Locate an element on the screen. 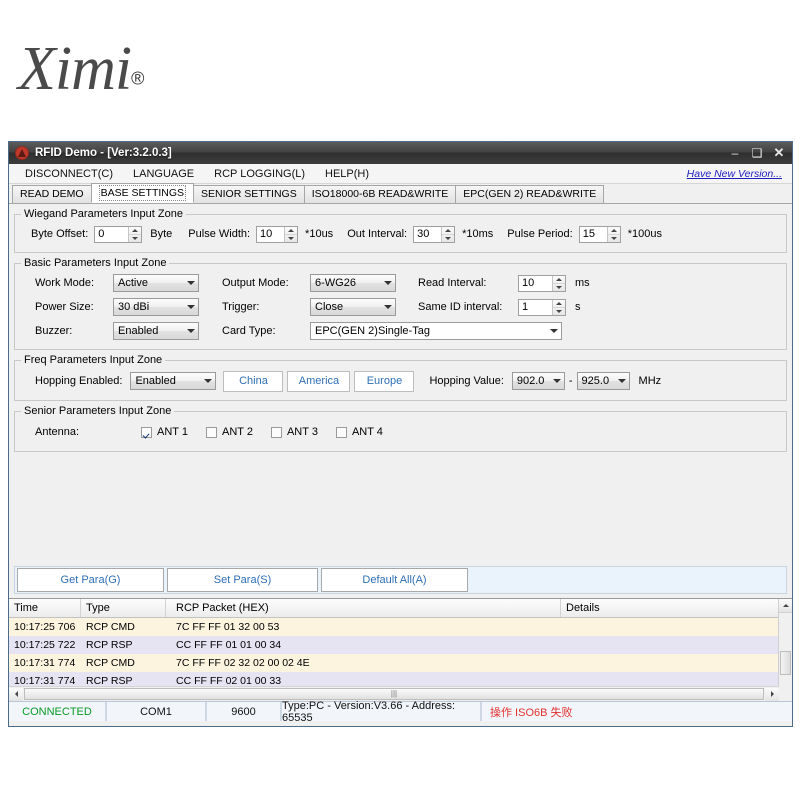  tab-epc-gen2-readwrite: EPC(GEN 2) READ&WRITE is located at coordinates (530, 194).